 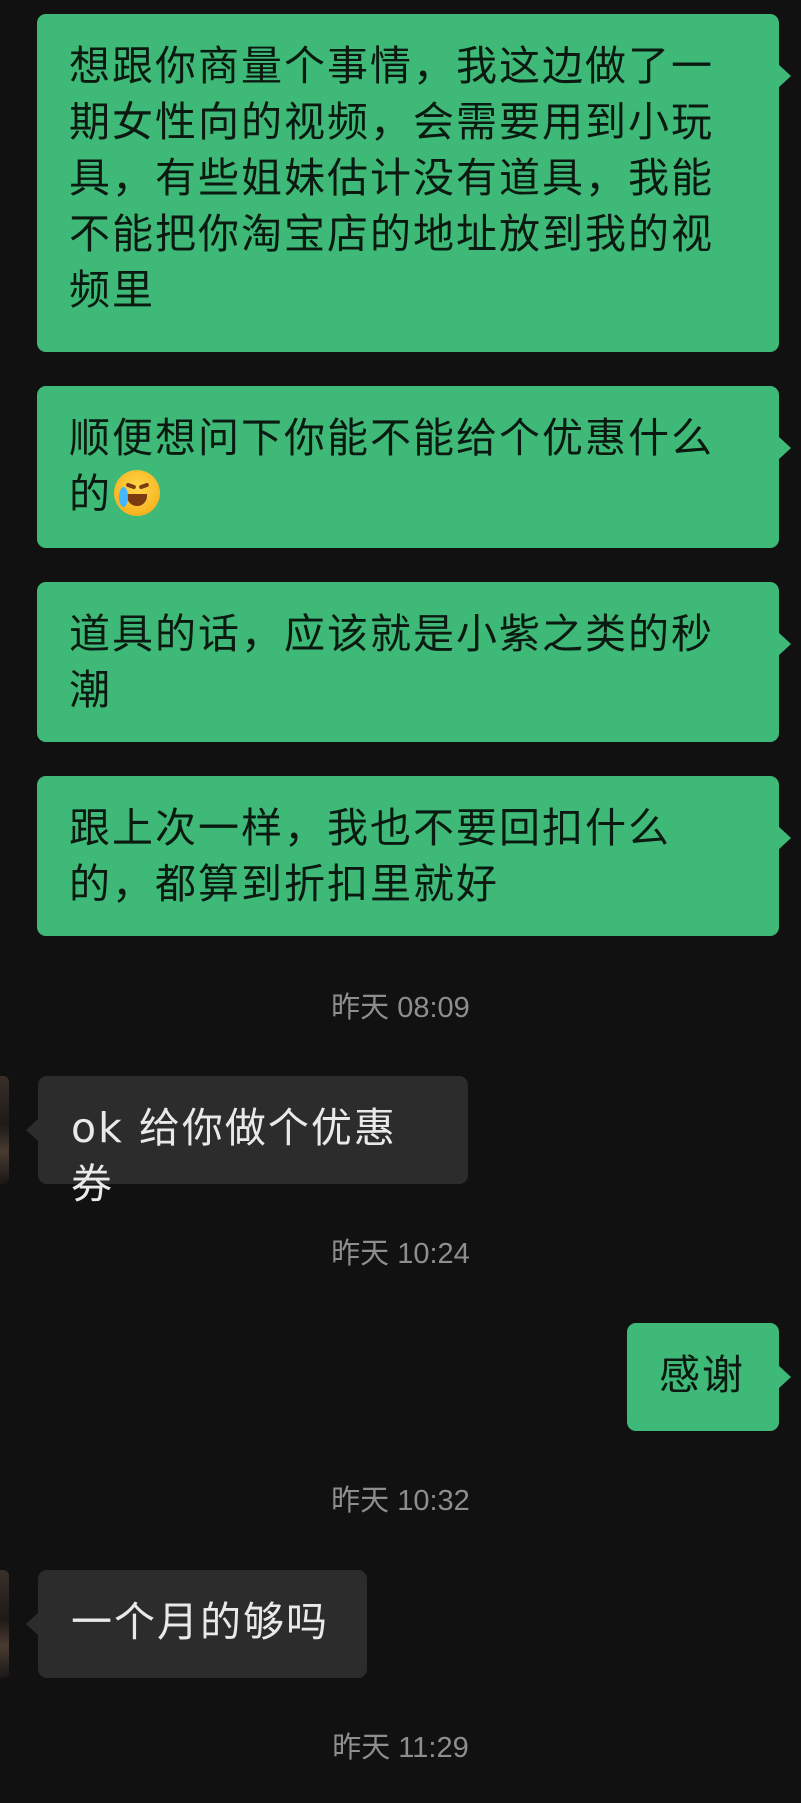 I want to click on message-timestamp: 昨天 11:29, so click(x=400, y=1748).